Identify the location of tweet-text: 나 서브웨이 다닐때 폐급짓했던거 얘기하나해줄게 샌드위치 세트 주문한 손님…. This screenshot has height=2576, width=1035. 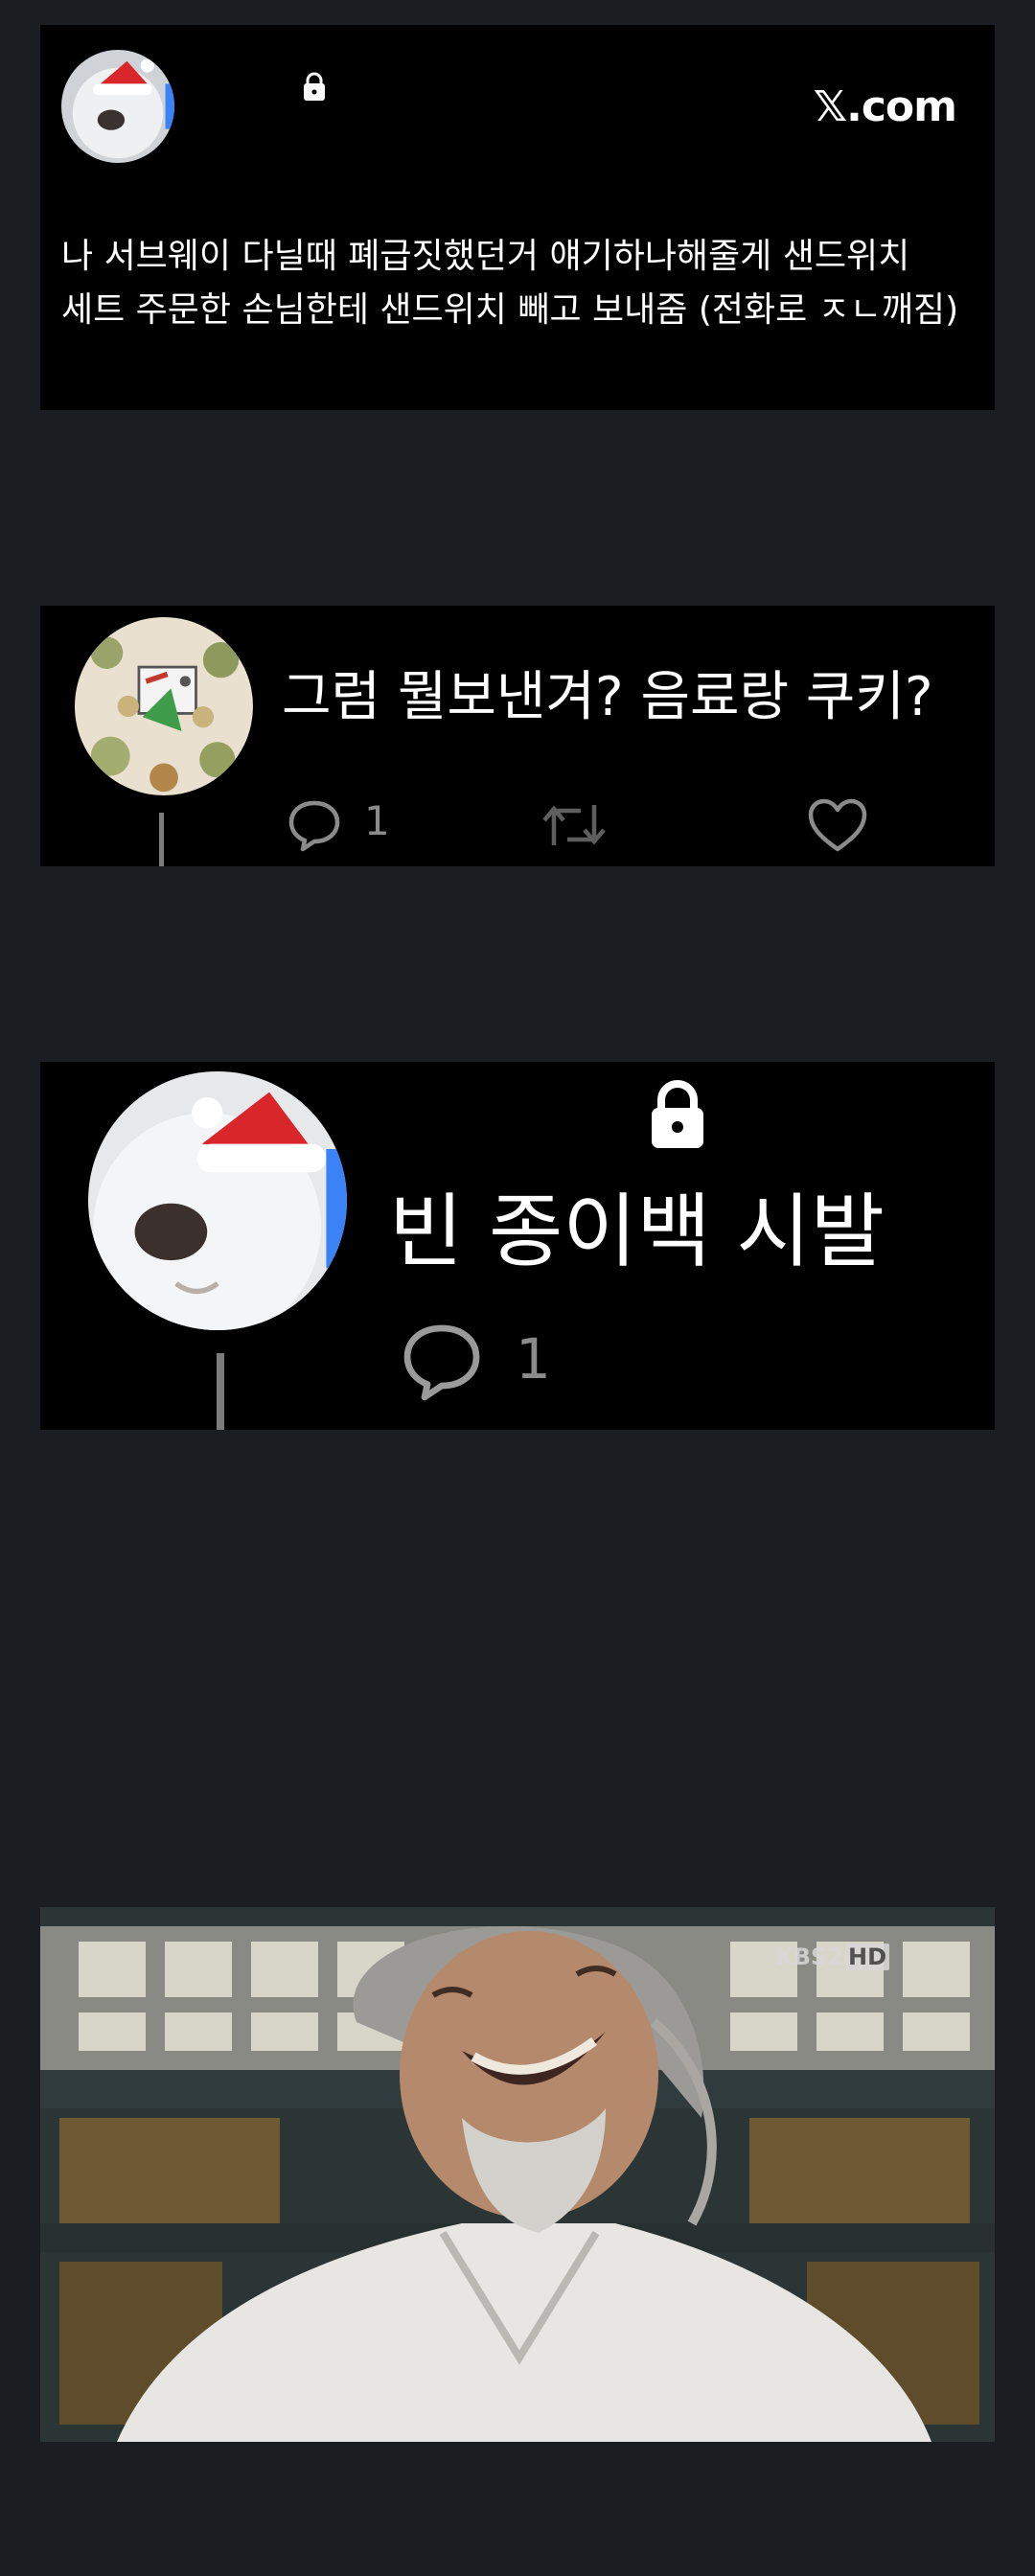
(510, 283).